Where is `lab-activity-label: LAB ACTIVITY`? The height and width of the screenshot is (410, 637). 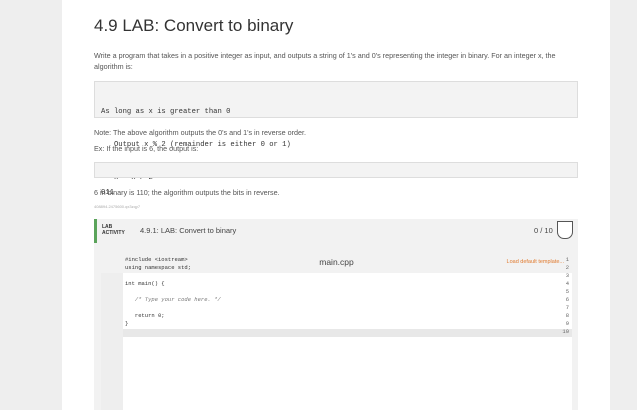 lab-activity-label: LAB ACTIVITY is located at coordinates (113, 230).